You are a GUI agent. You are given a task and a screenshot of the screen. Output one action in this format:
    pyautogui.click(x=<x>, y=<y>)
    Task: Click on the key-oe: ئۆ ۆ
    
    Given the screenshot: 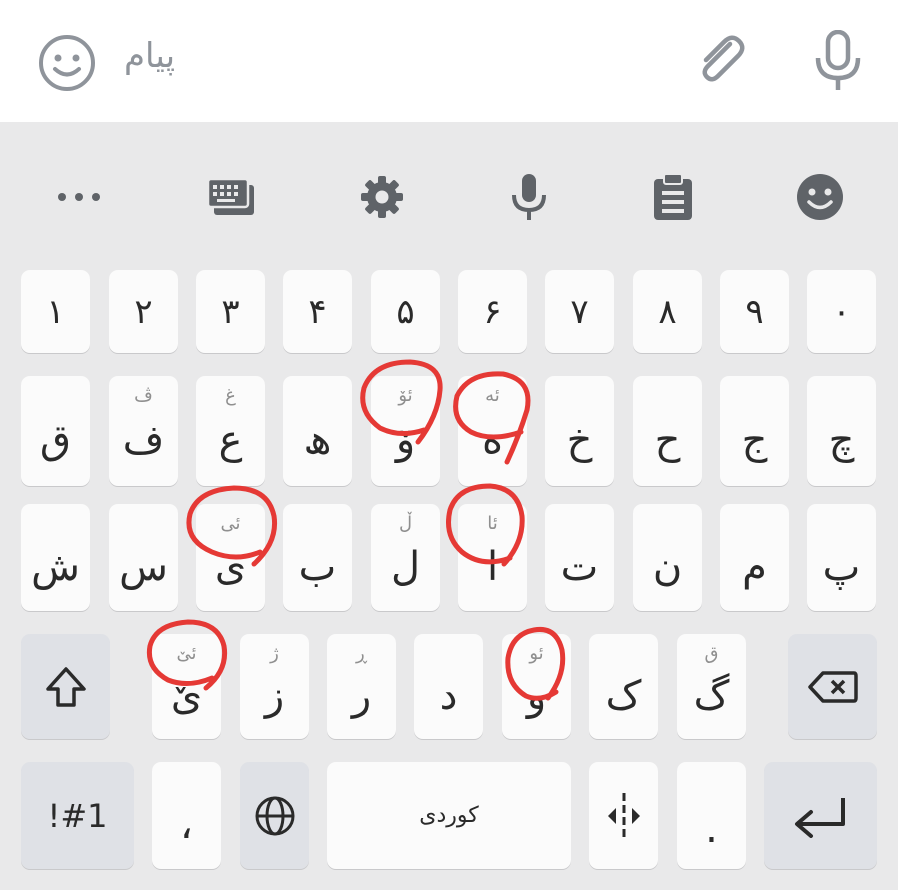 What is the action you would take?
    pyautogui.click(x=405, y=431)
    